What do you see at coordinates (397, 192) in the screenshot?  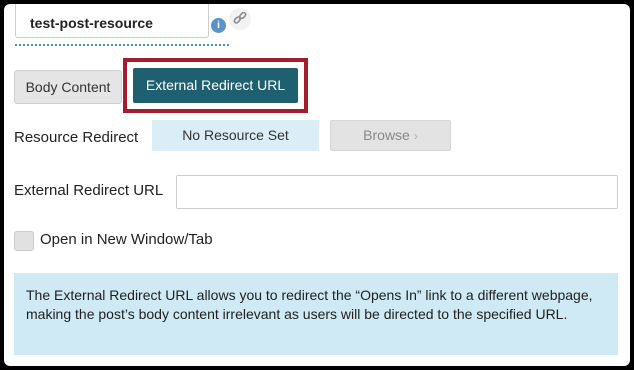 I see `external-redirect-url-input` at bounding box center [397, 192].